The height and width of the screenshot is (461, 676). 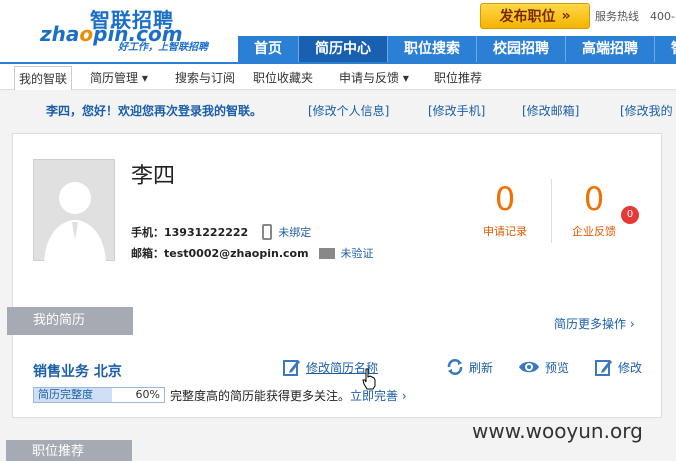 I want to click on nav-executive: 高端招聘, so click(x=610, y=49).